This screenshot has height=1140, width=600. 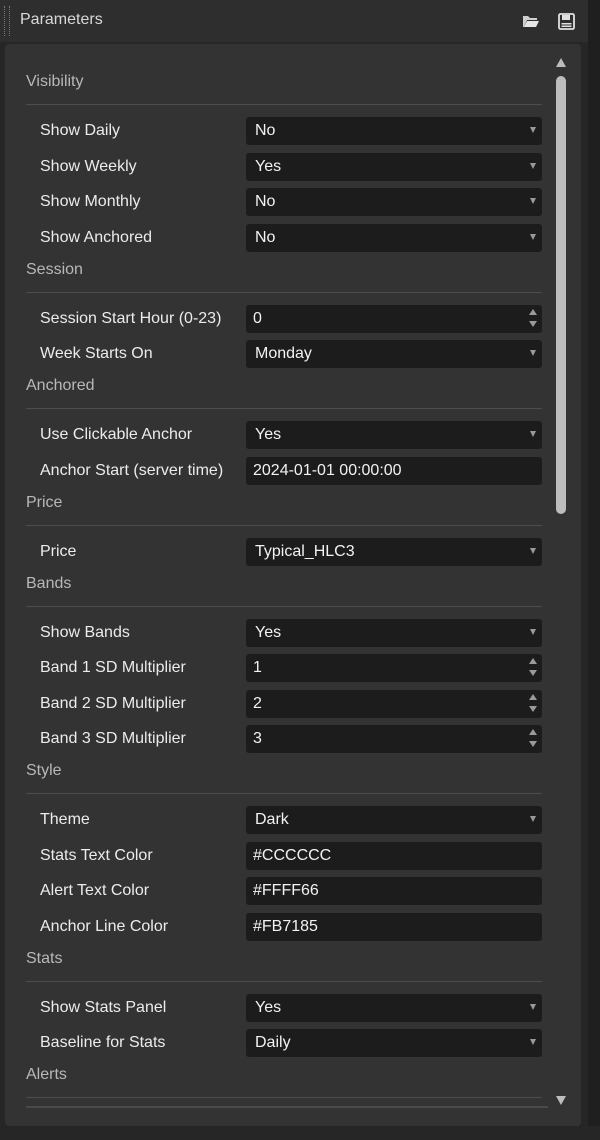 What do you see at coordinates (65, 819) in the screenshot?
I see `param-label: Theme` at bounding box center [65, 819].